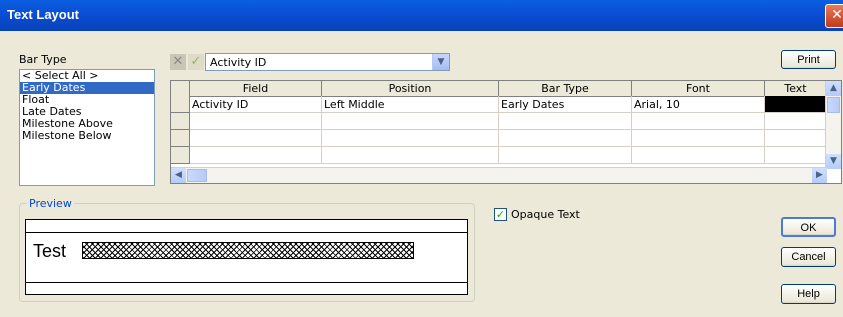  Describe the element at coordinates (796, 88) in the screenshot. I see `column-header-text: Text` at that location.